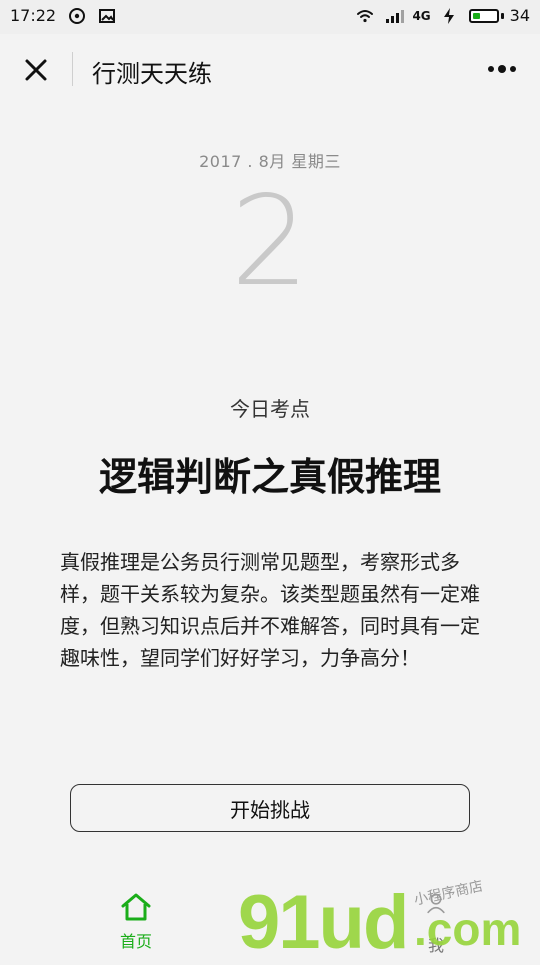  I want to click on wifi-icon, so click(365, 16).